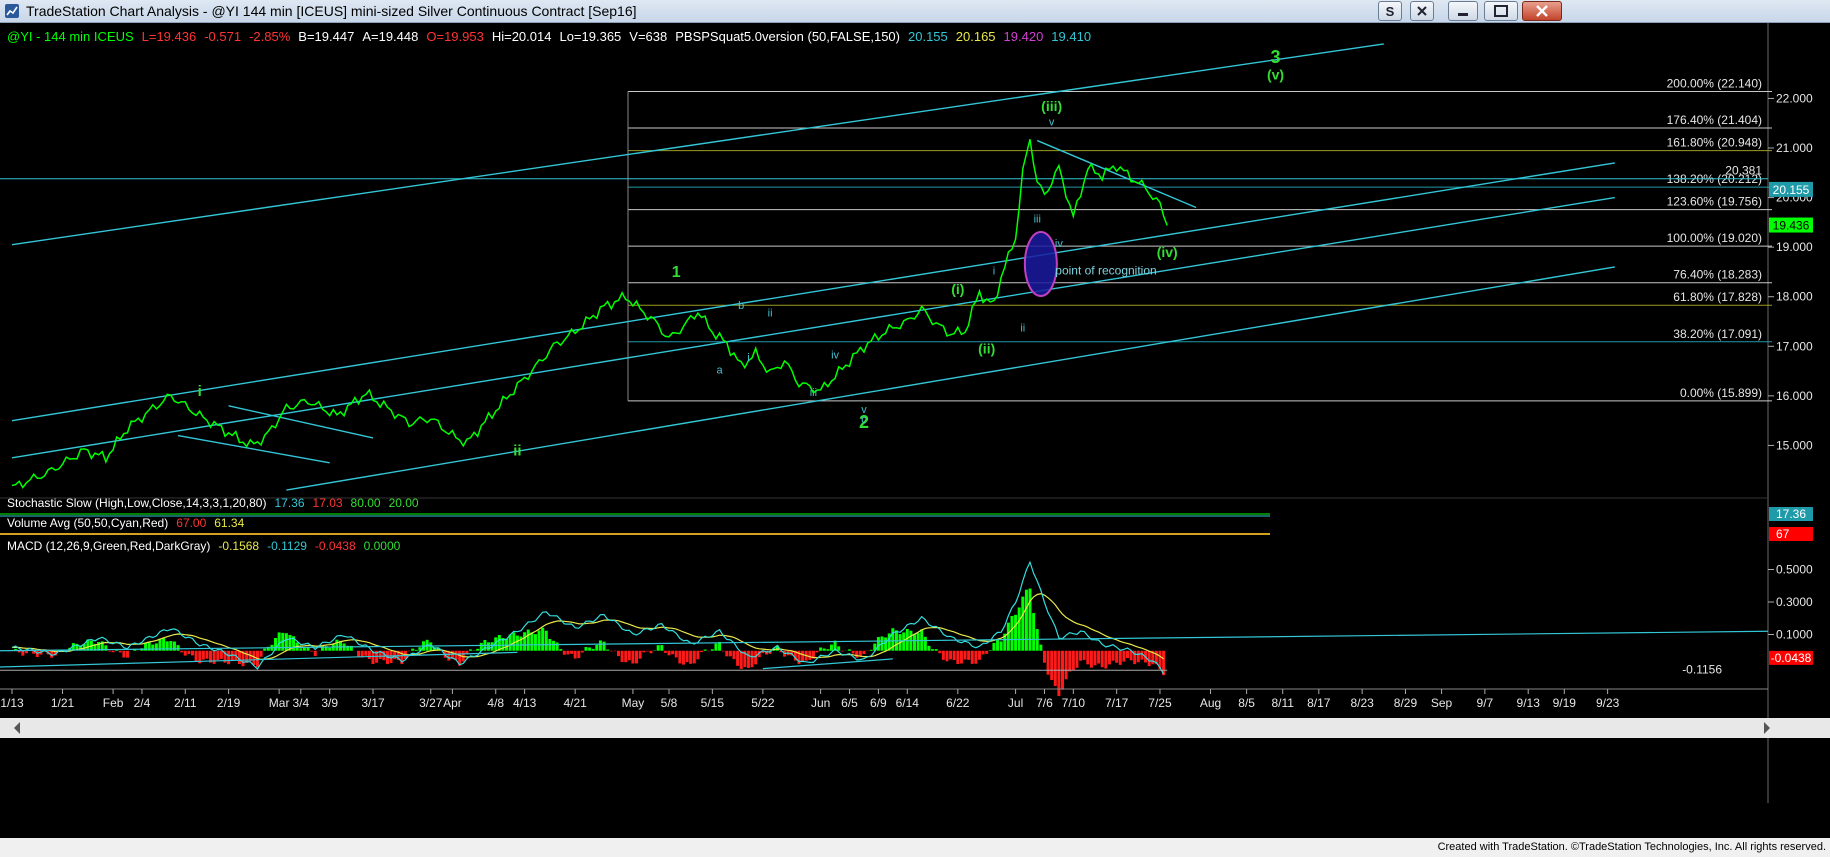  What do you see at coordinates (1362, 703) in the screenshot?
I see `time-tick-label-33: 8/23` at bounding box center [1362, 703].